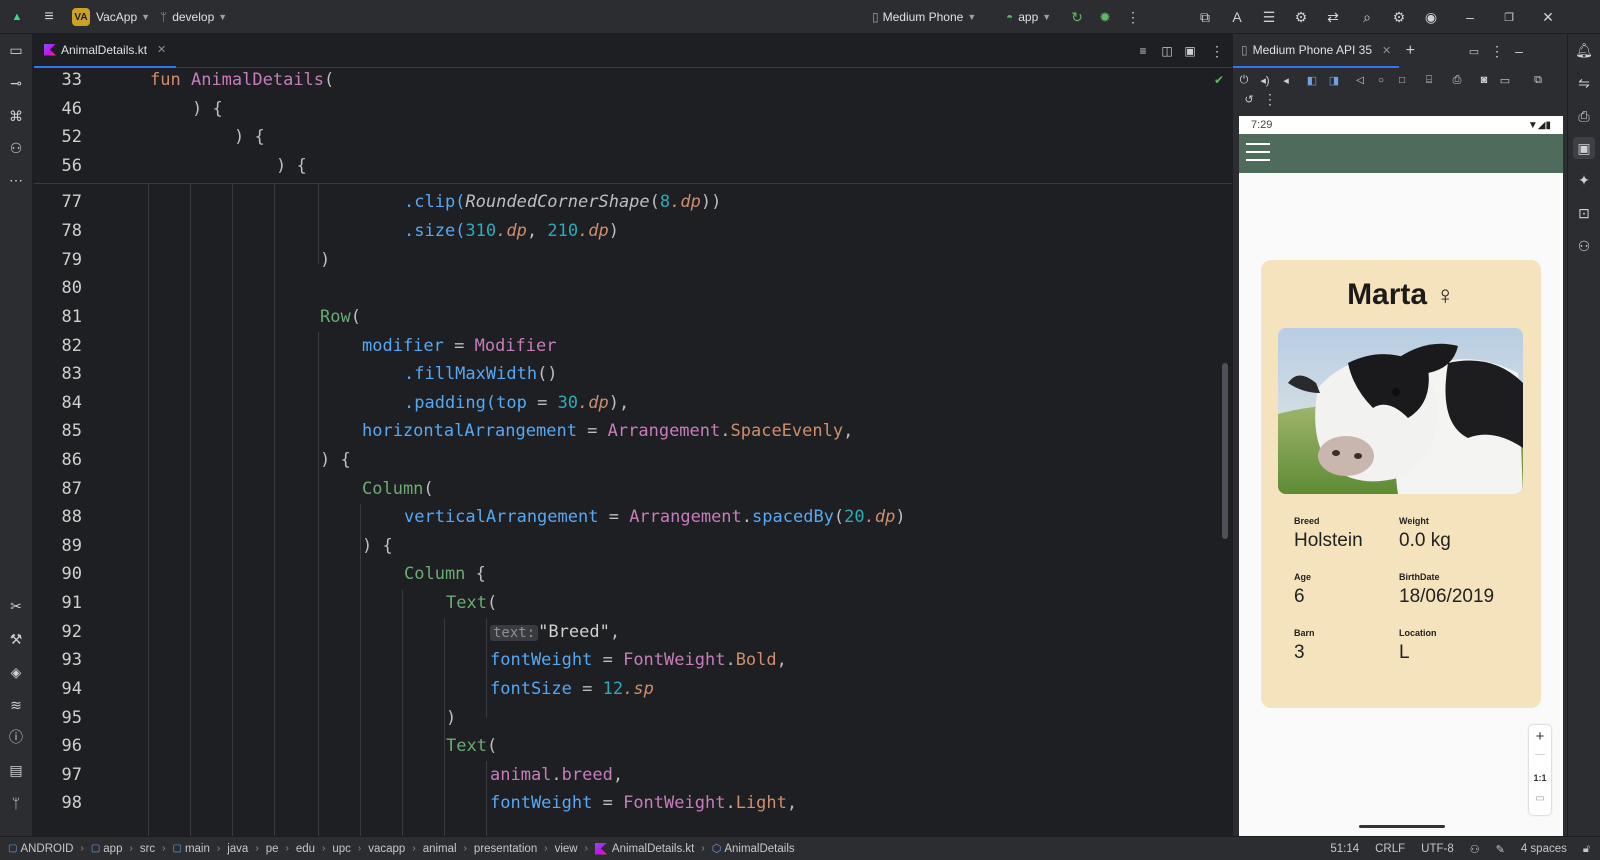 The image size is (1600, 860). I want to click on snapshot-icon: ↺, so click(1249, 99).